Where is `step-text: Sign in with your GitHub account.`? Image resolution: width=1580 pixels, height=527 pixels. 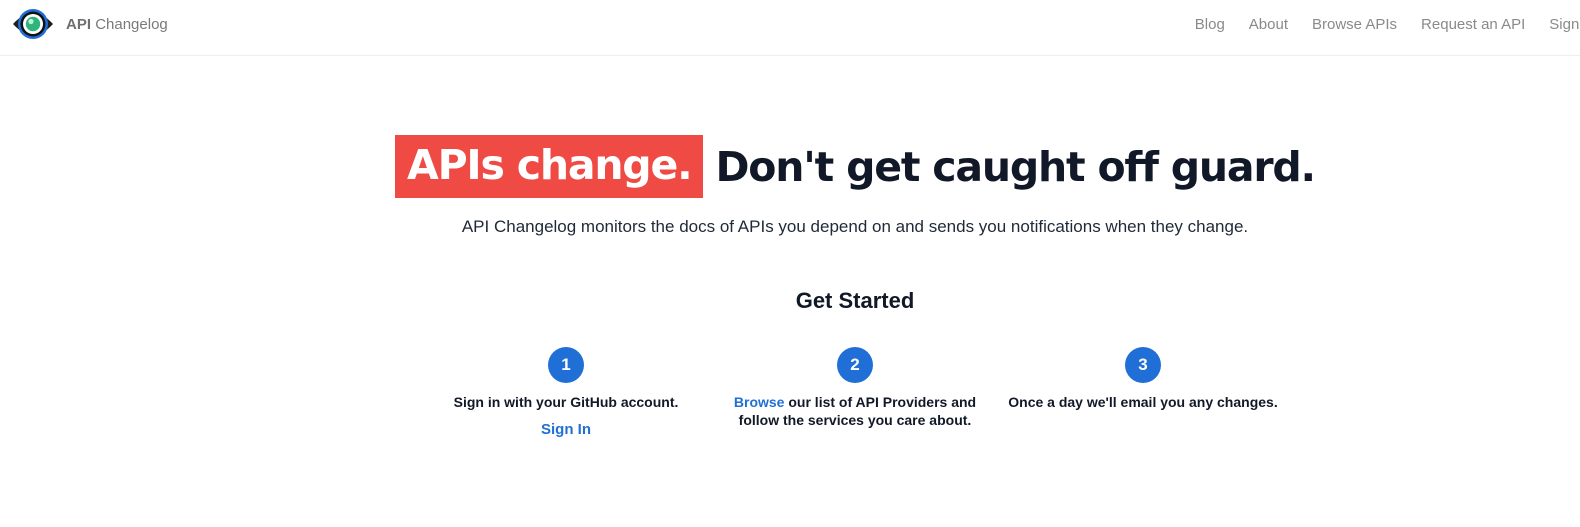 step-text: Sign in with your GitHub account. is located at coordinates (566, 402).